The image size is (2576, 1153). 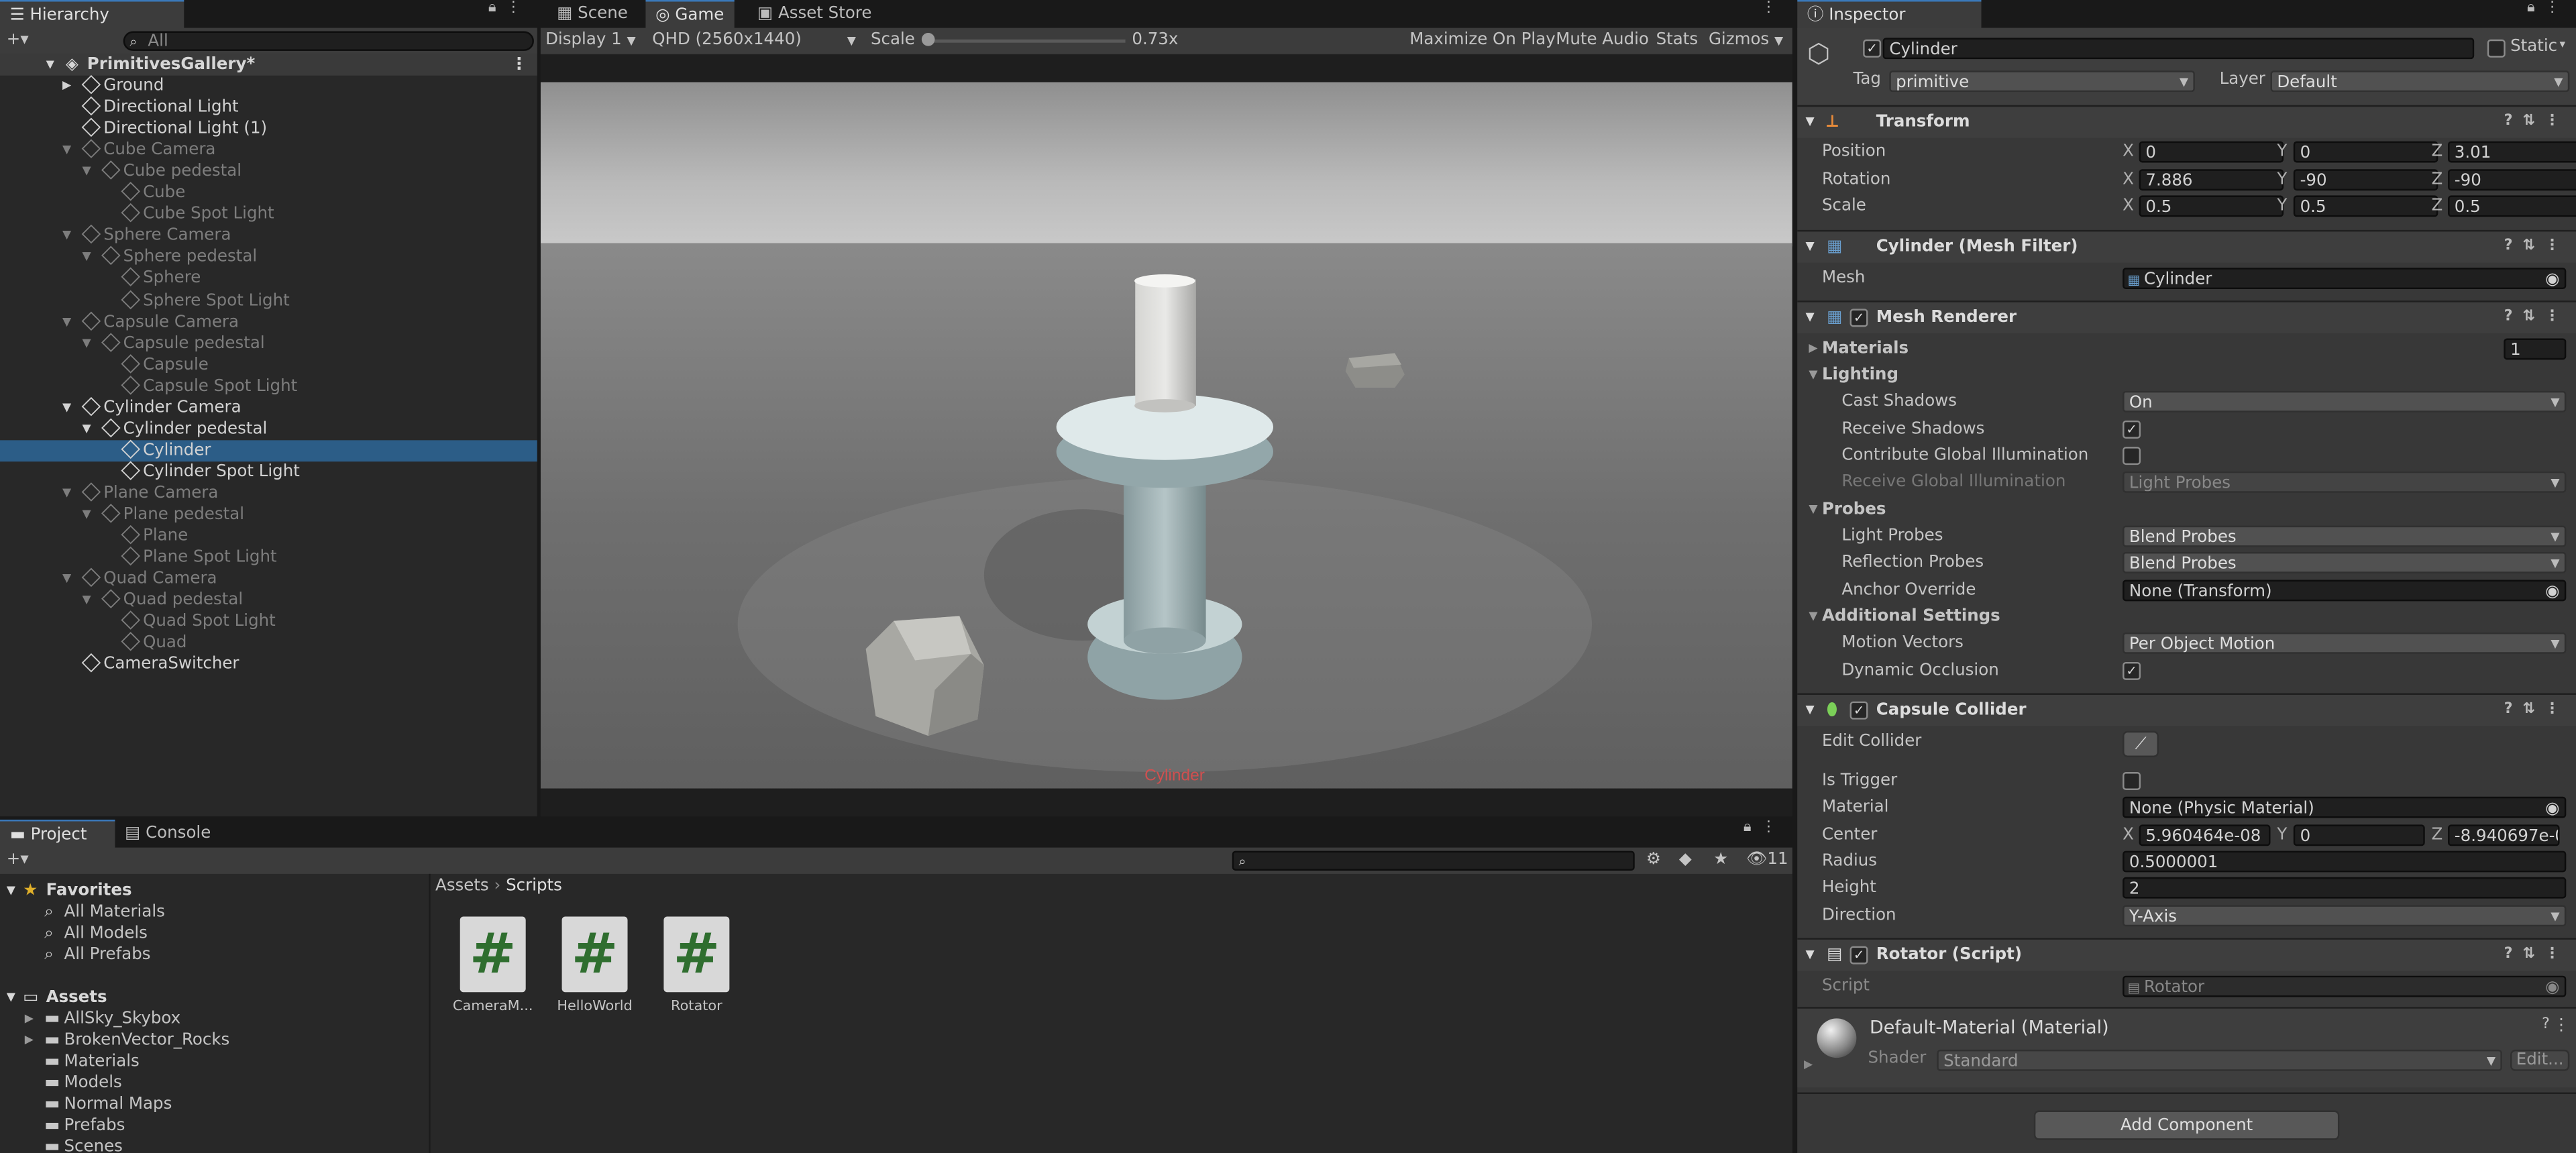 I want to click on position-y-field: 0, so click(x=2365, y=152).